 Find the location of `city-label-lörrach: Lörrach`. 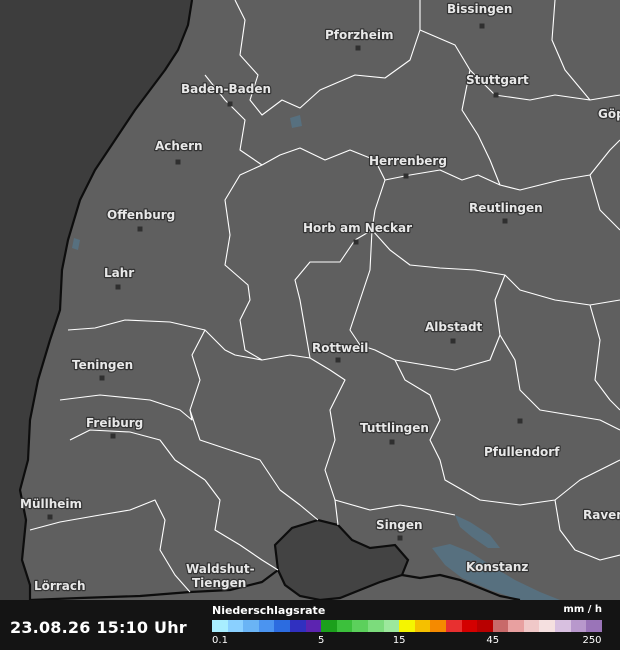

city-label-lörrach: Lörrach is located at coordinates (59, 586).